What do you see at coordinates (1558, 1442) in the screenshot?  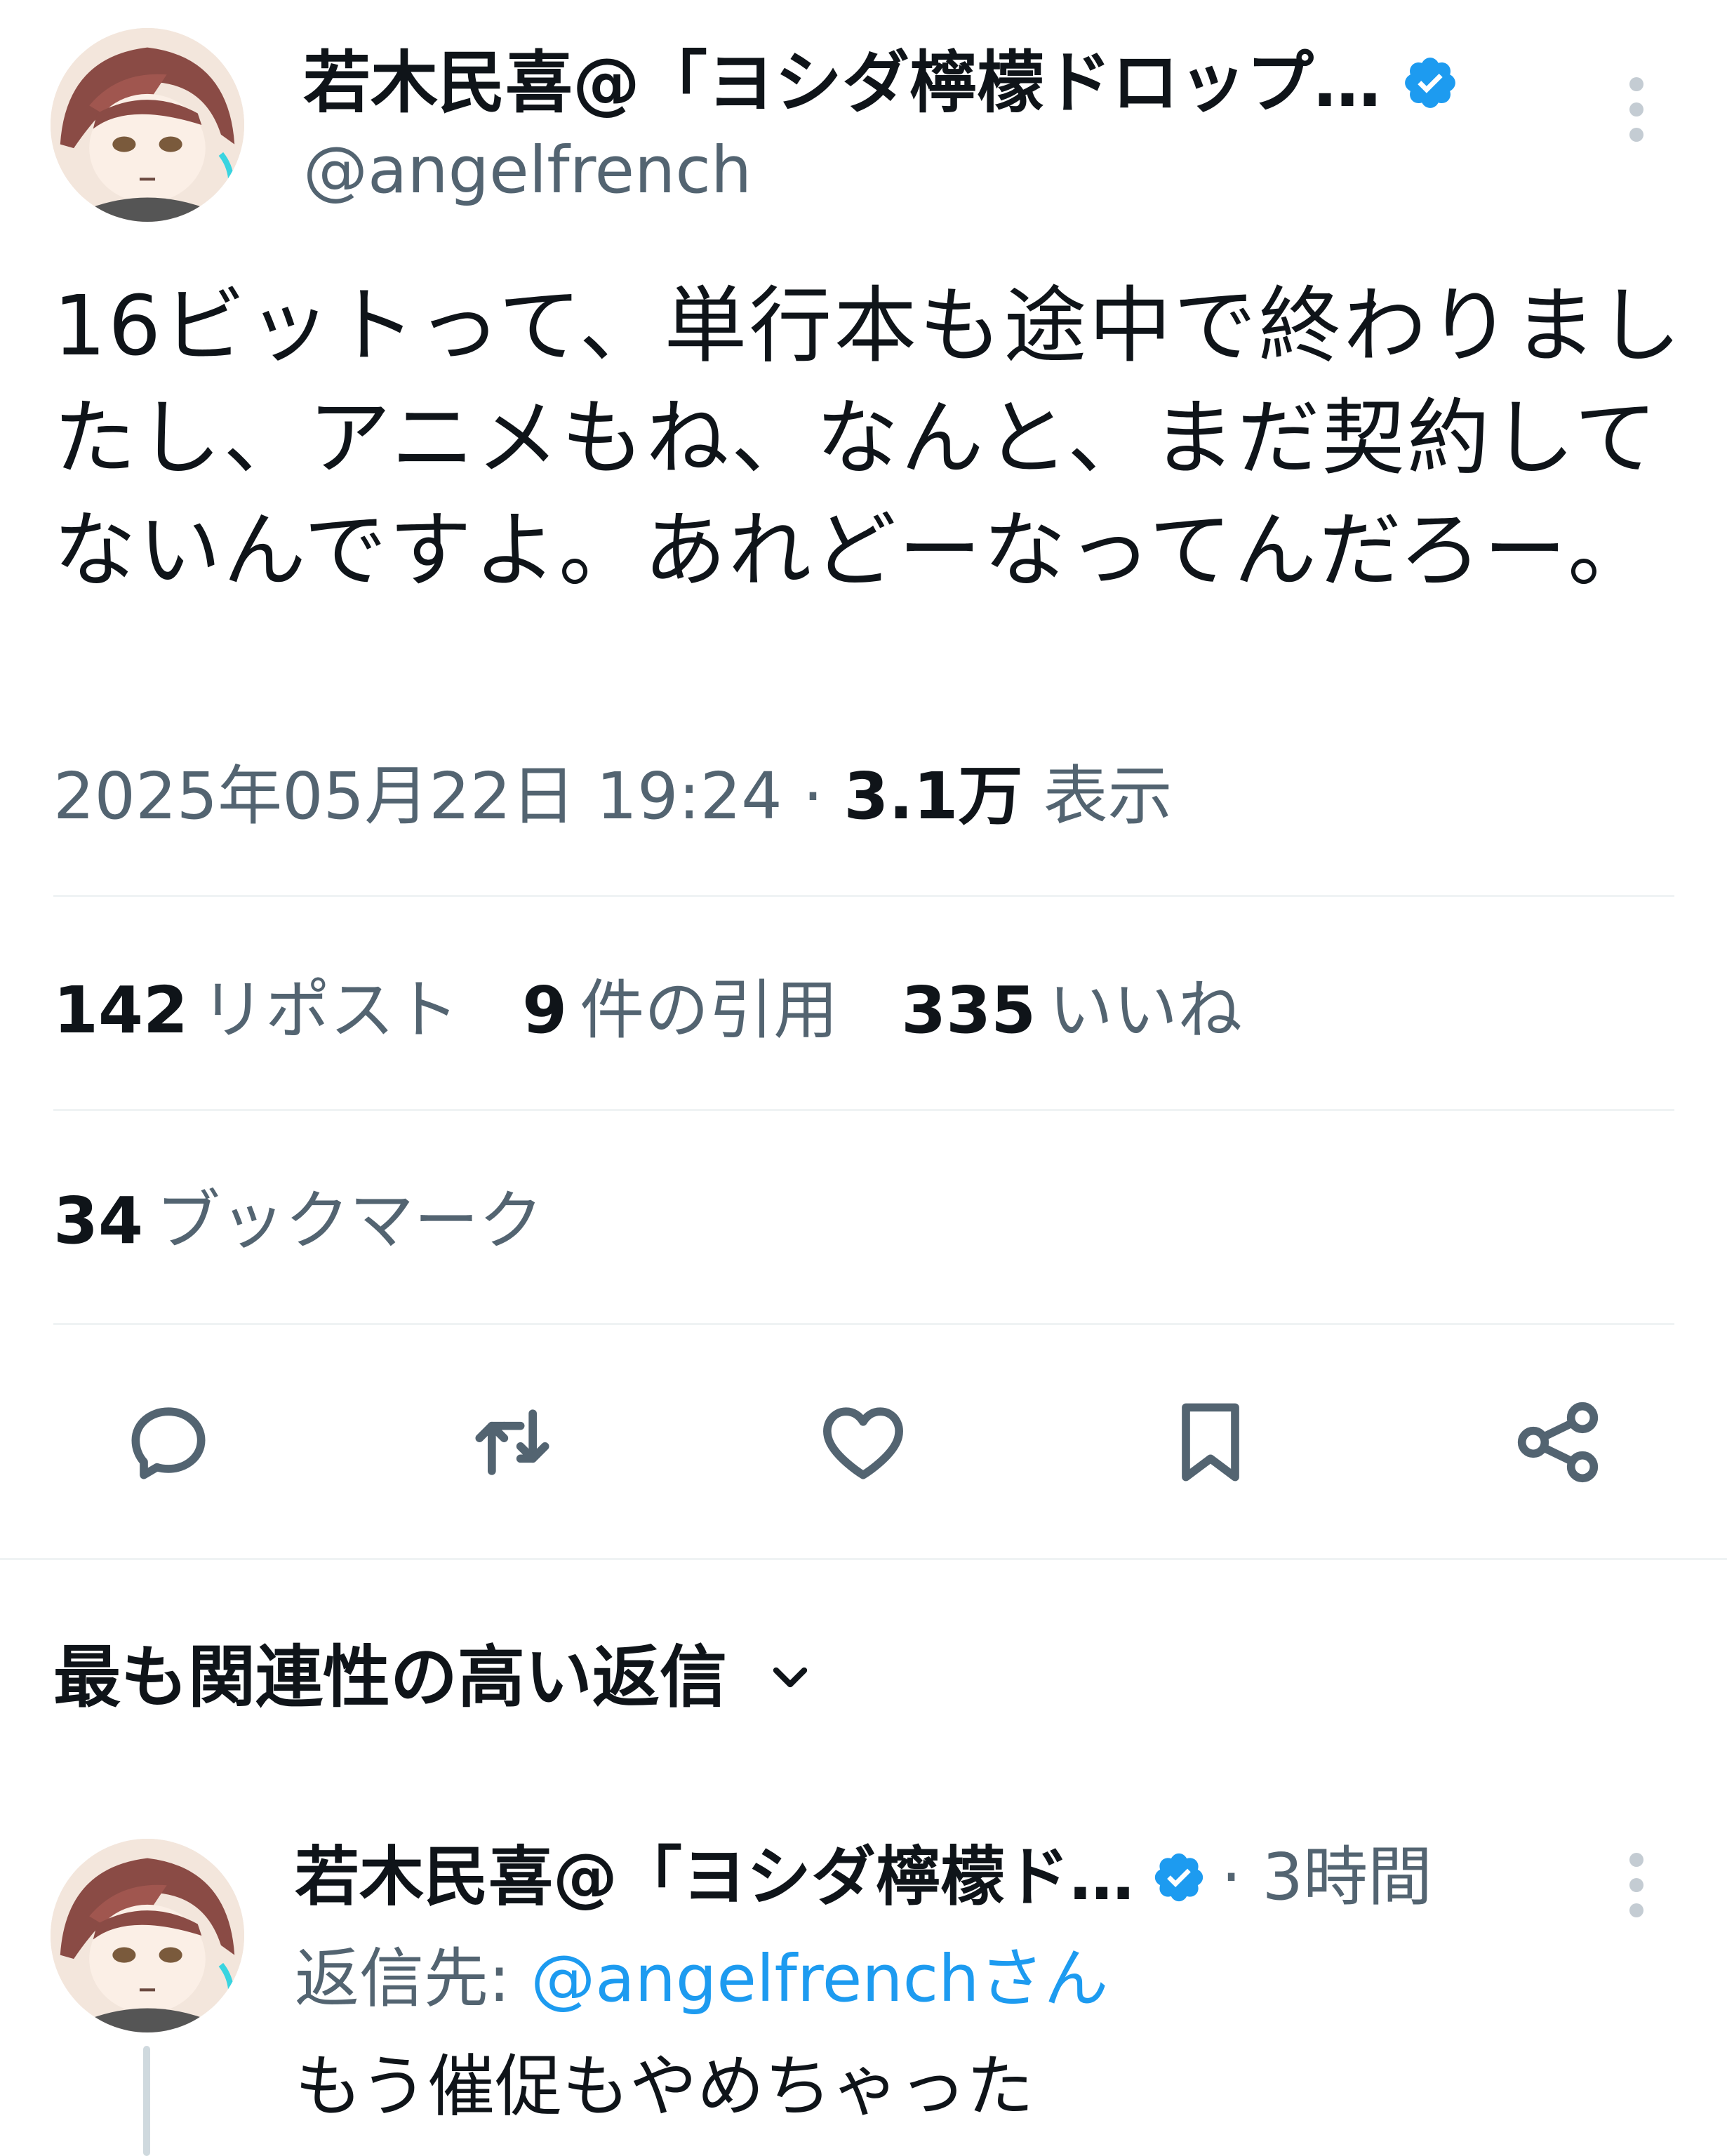 I see `share-icon` at bounding box center [1558, 1442].